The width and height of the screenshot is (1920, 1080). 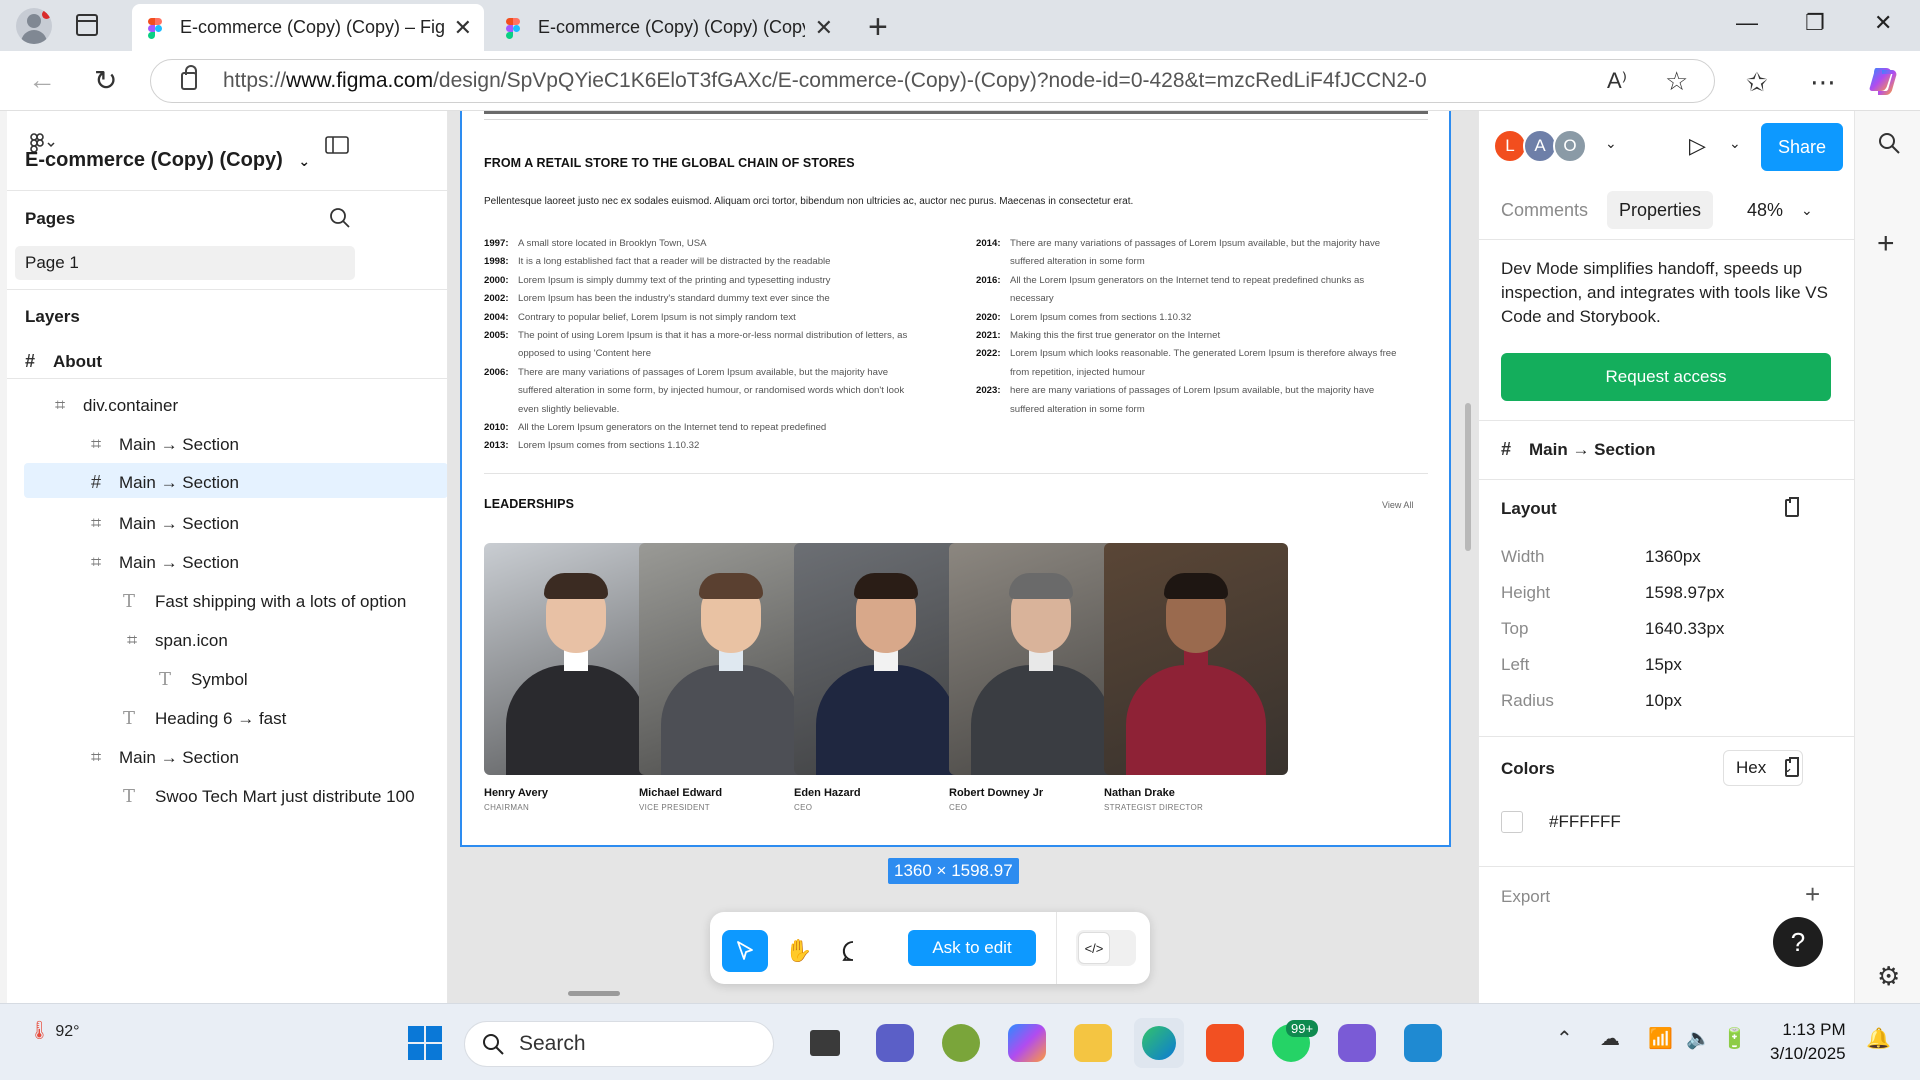 I want to click on avatar: L, so click(x=1510, y=146).